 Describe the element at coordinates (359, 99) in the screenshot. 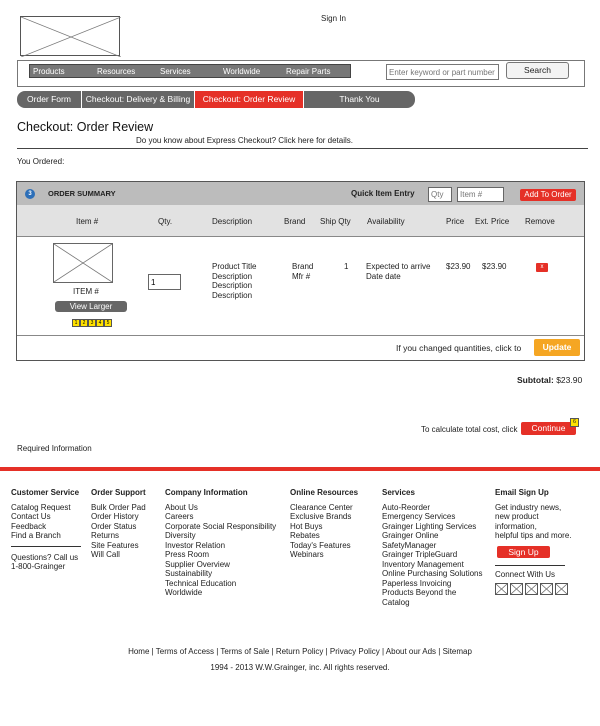

I see `step-thank-you: Thank You` at that location.